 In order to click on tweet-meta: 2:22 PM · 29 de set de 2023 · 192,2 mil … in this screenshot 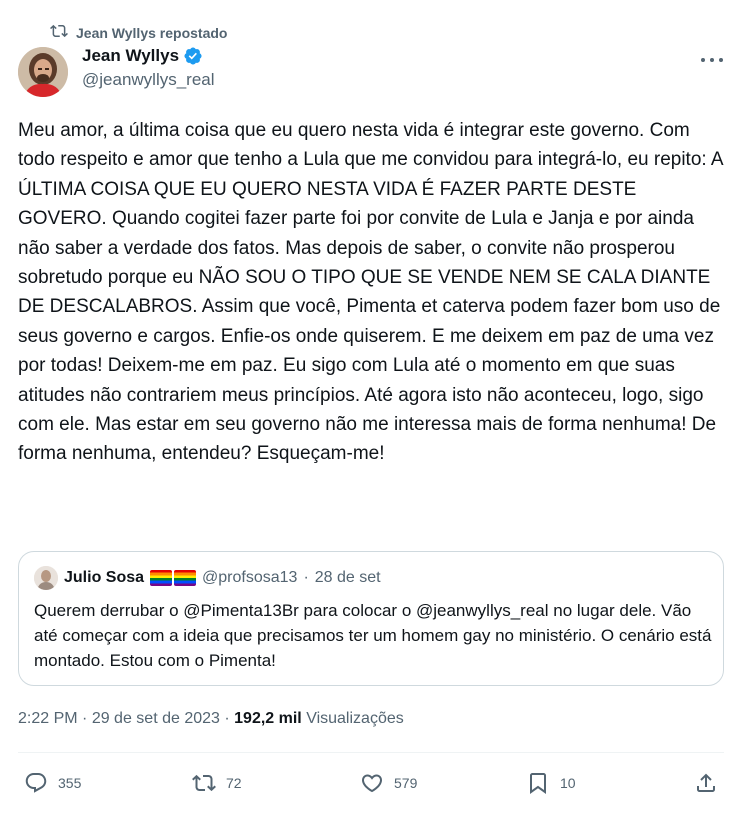, I will do `click(211, 719)`.